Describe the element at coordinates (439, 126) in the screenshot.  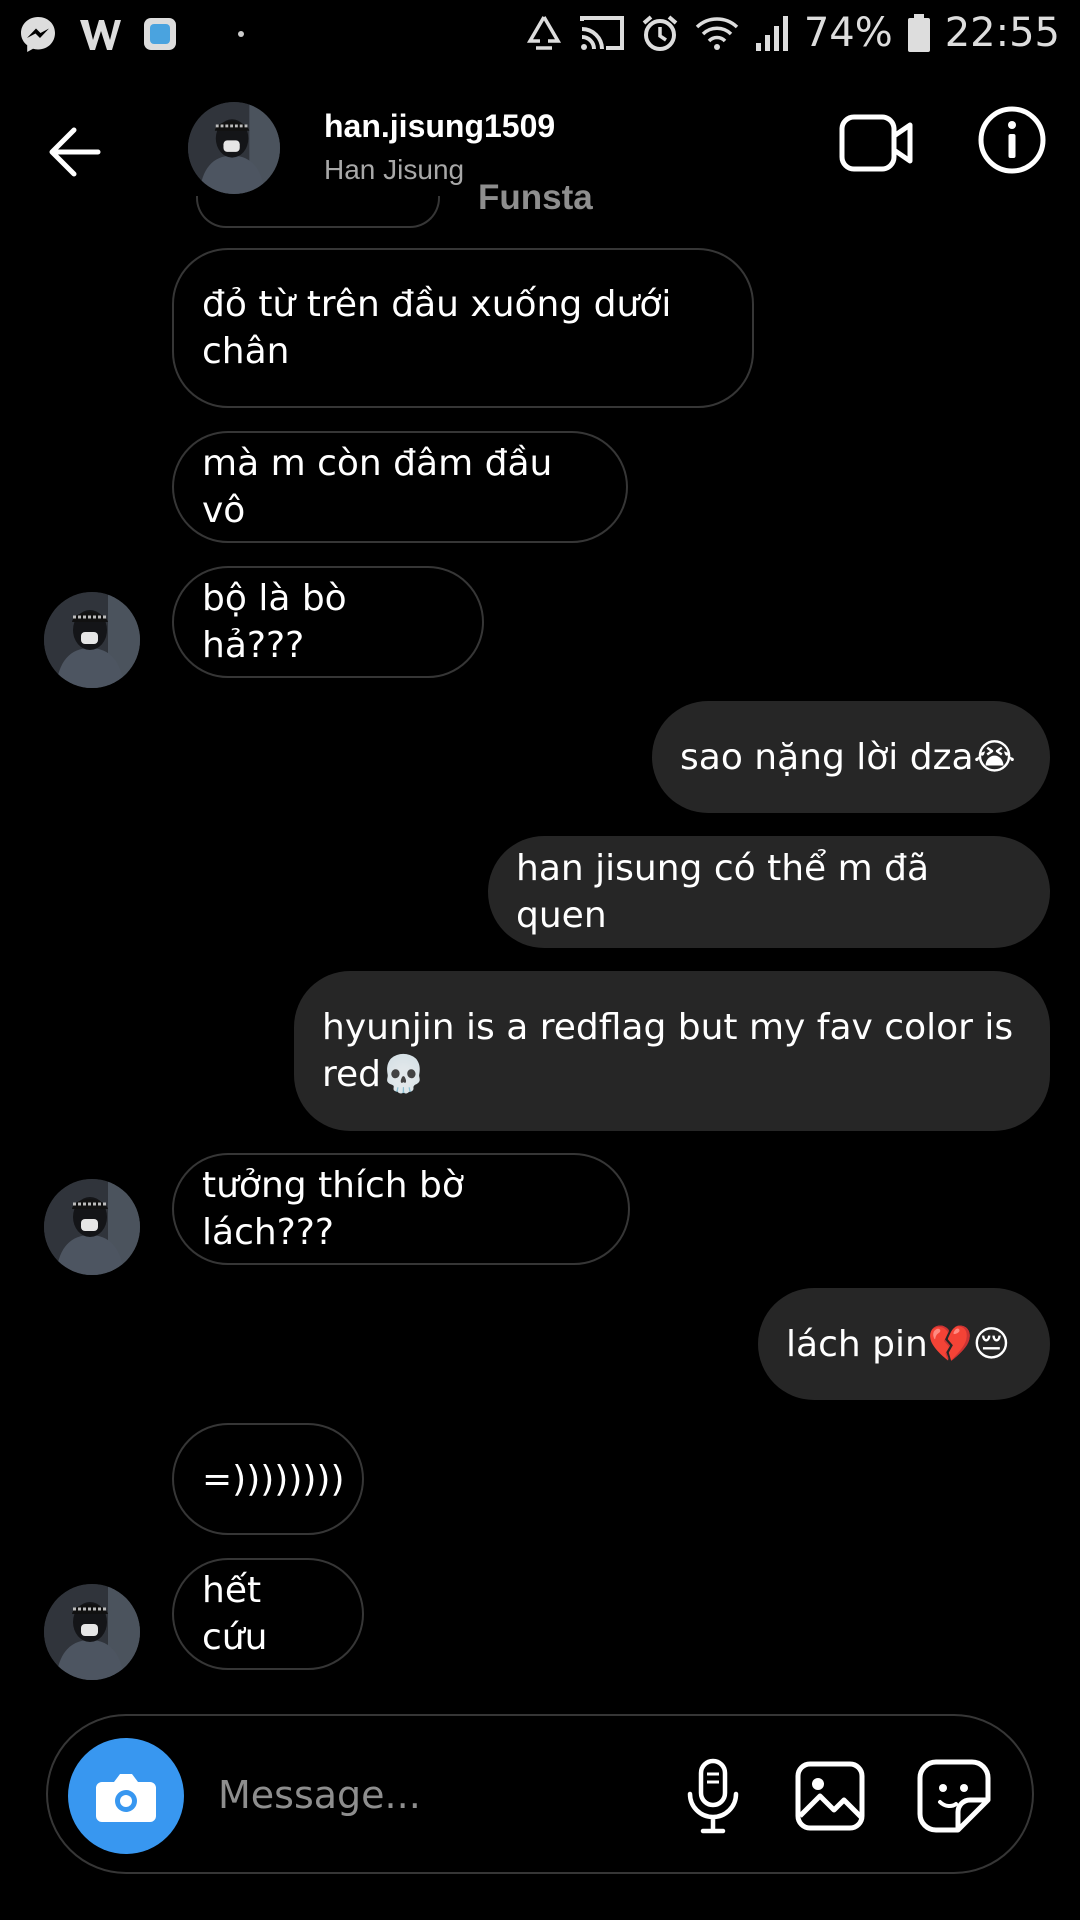
I see `contact-username: han.jisung1509` at that location.